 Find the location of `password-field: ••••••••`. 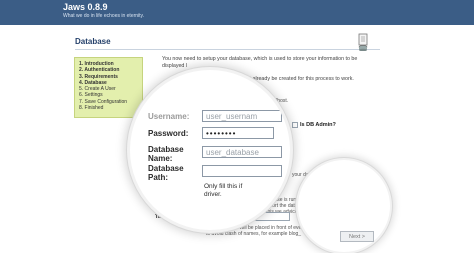

password-field: •••••••• is located at coordinates (238, 133).